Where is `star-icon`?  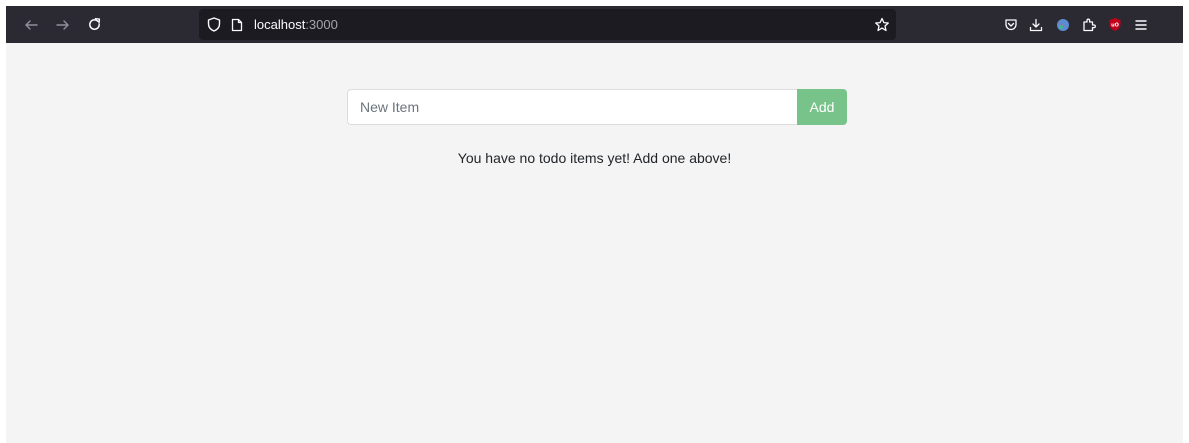 star-icon is located at coordinates (882, 24).